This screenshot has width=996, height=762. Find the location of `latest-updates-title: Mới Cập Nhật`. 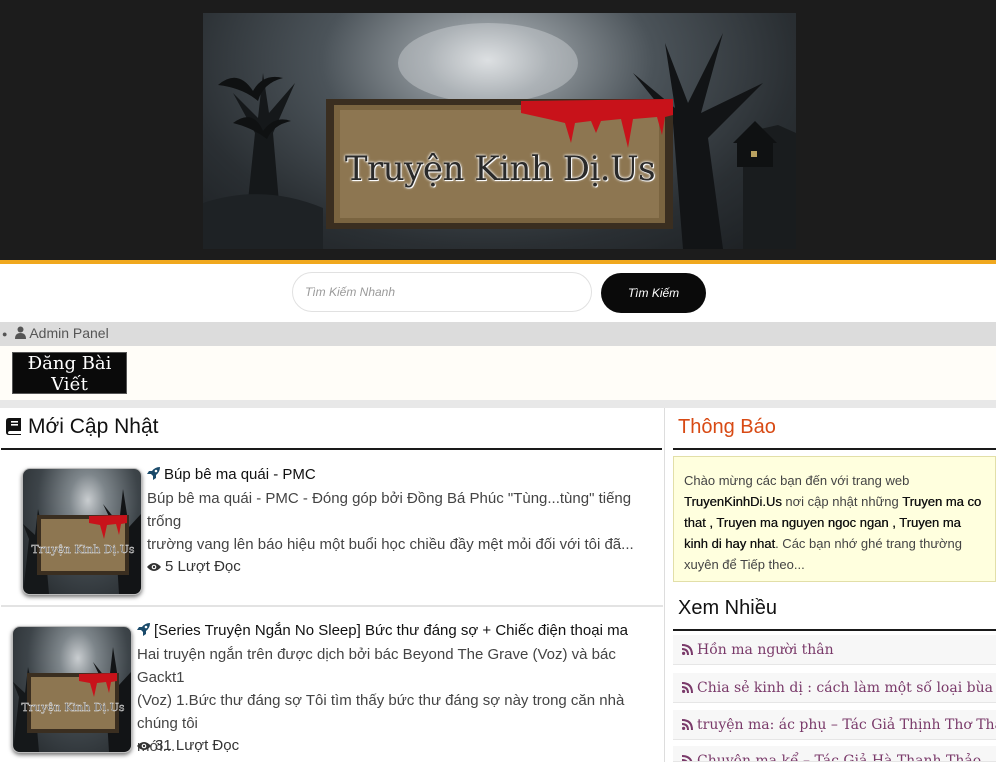

latest-updates-title: Mới Cập Nhật is located at coordinates (93, 426).